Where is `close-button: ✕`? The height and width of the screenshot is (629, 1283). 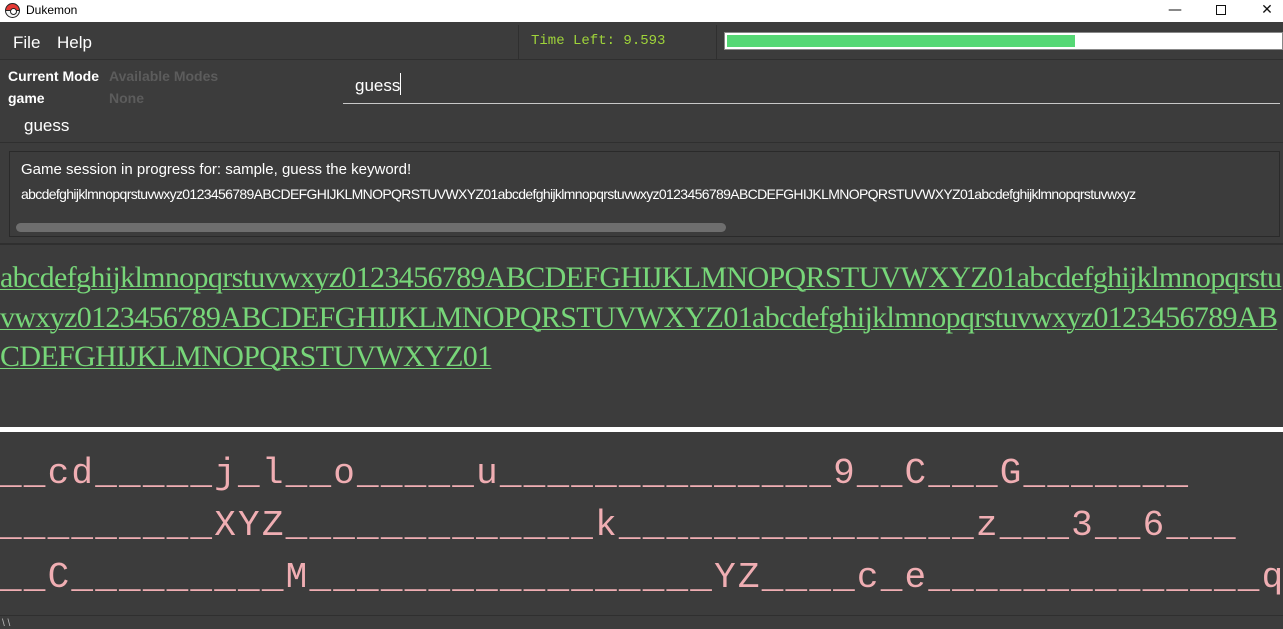 close-button: ✕ is located at coordinates (1263, 11).